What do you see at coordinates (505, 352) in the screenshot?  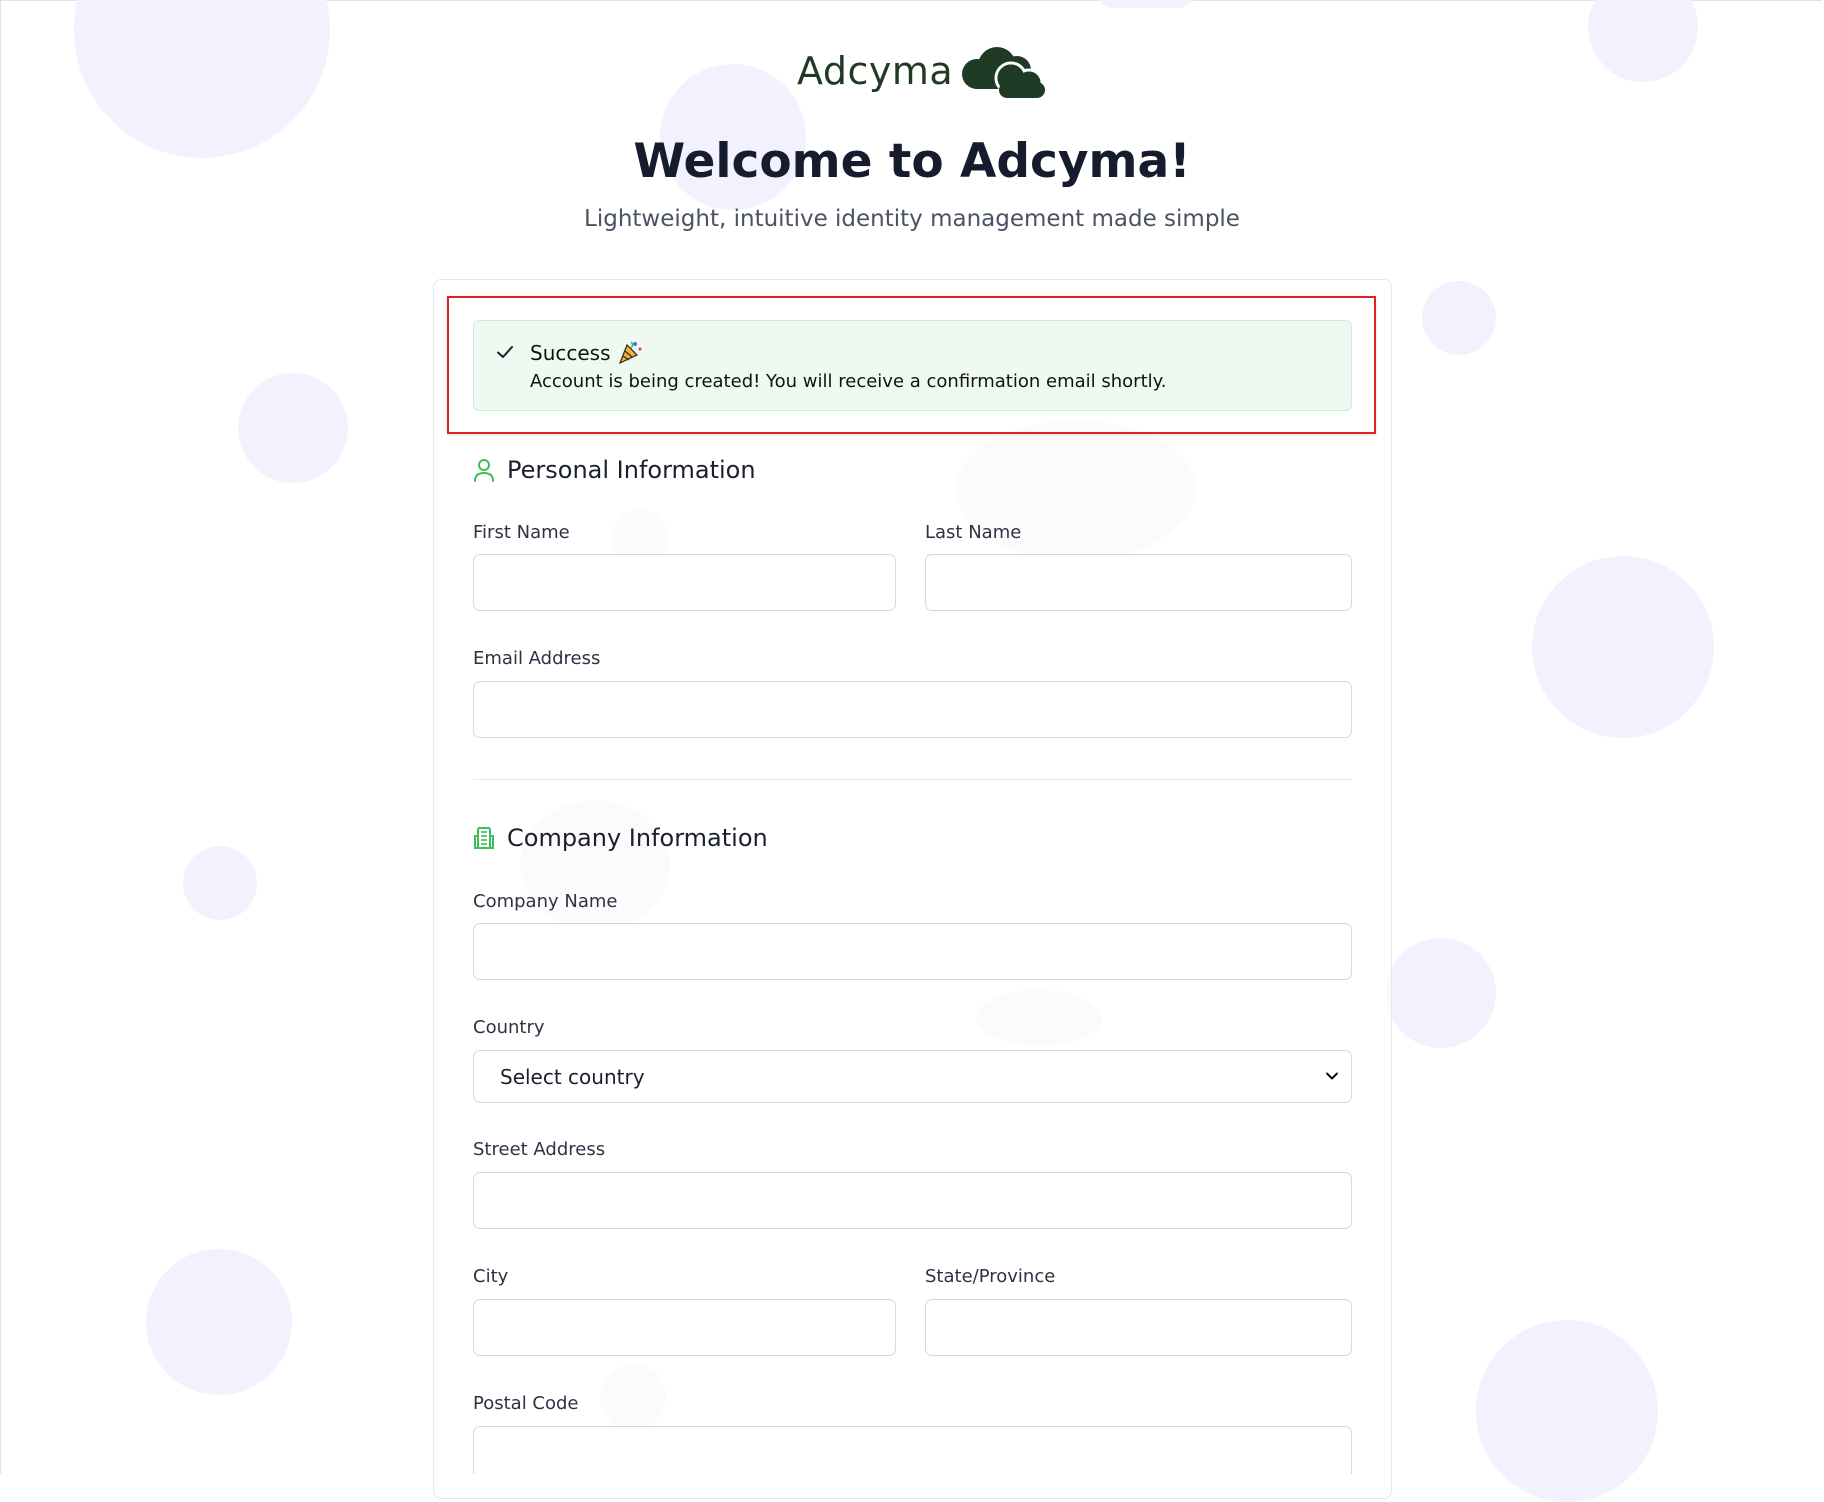 I see `check-icon` at bounding box center [505, 352].